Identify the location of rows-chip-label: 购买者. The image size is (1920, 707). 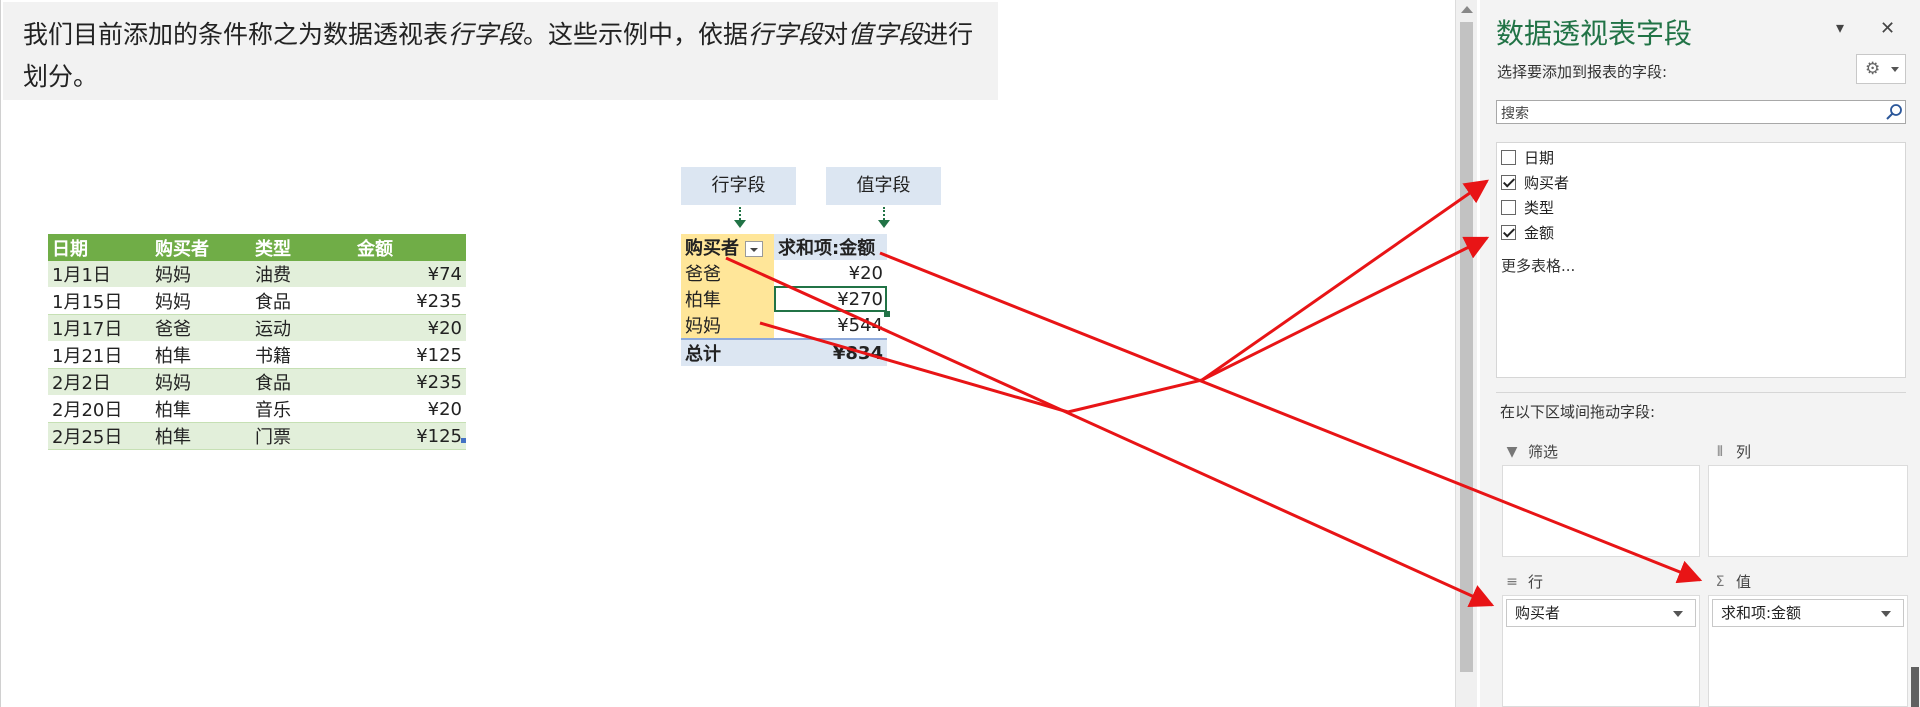
(1538, 613).